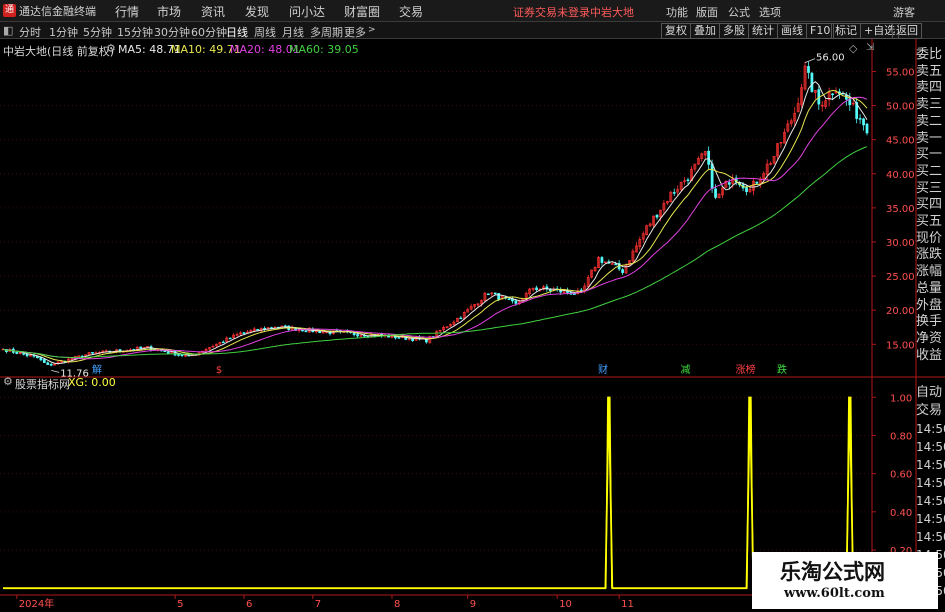 This screenshot has height=612, width=945. Describe the element at coordinates (30, 32) in the screenshot. I see `period-intraday: 分时` at that location.